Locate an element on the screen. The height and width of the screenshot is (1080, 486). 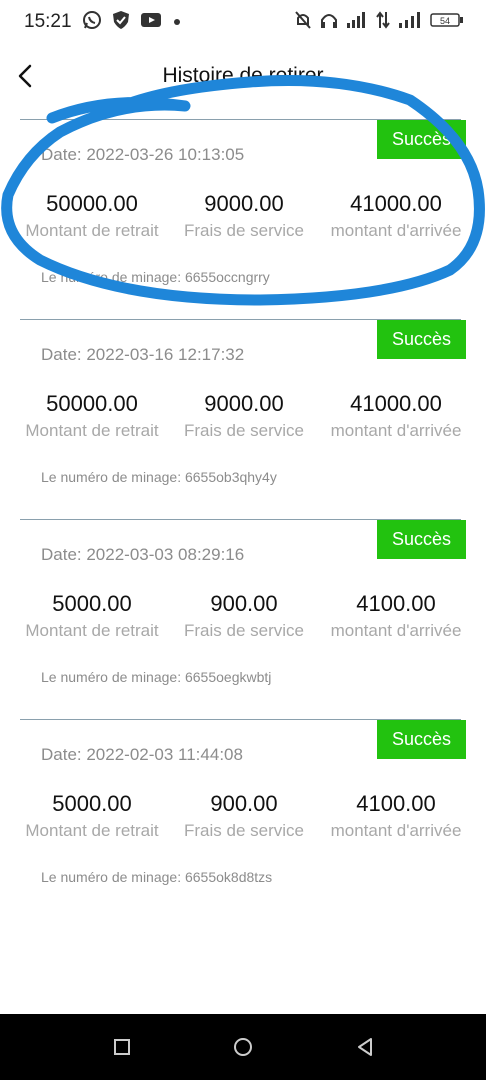
page-title: Histoire de retirer is located at coordinates (243, 75).